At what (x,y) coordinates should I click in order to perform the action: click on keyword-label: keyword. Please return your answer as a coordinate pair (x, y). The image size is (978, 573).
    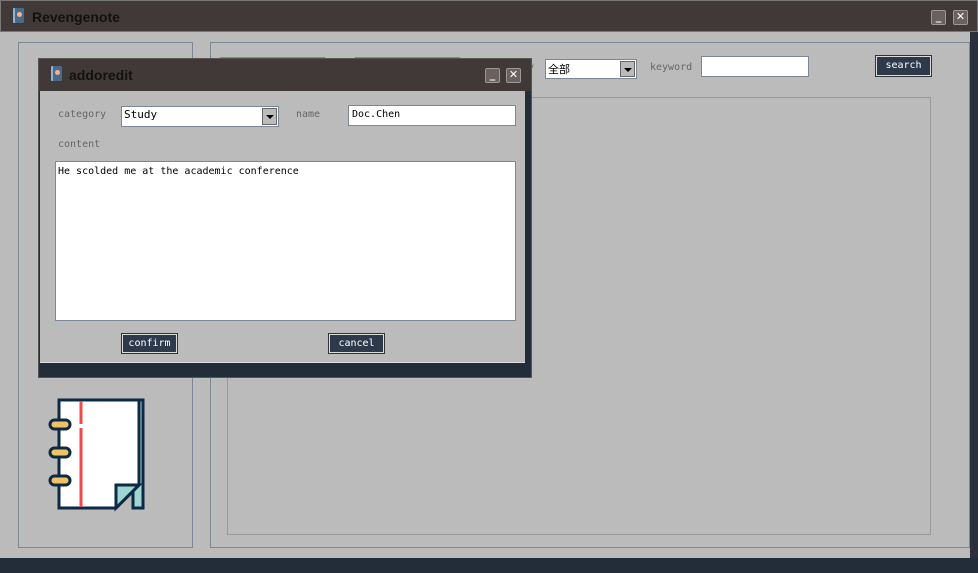
    Looking at the image, I should click on (671, 67).